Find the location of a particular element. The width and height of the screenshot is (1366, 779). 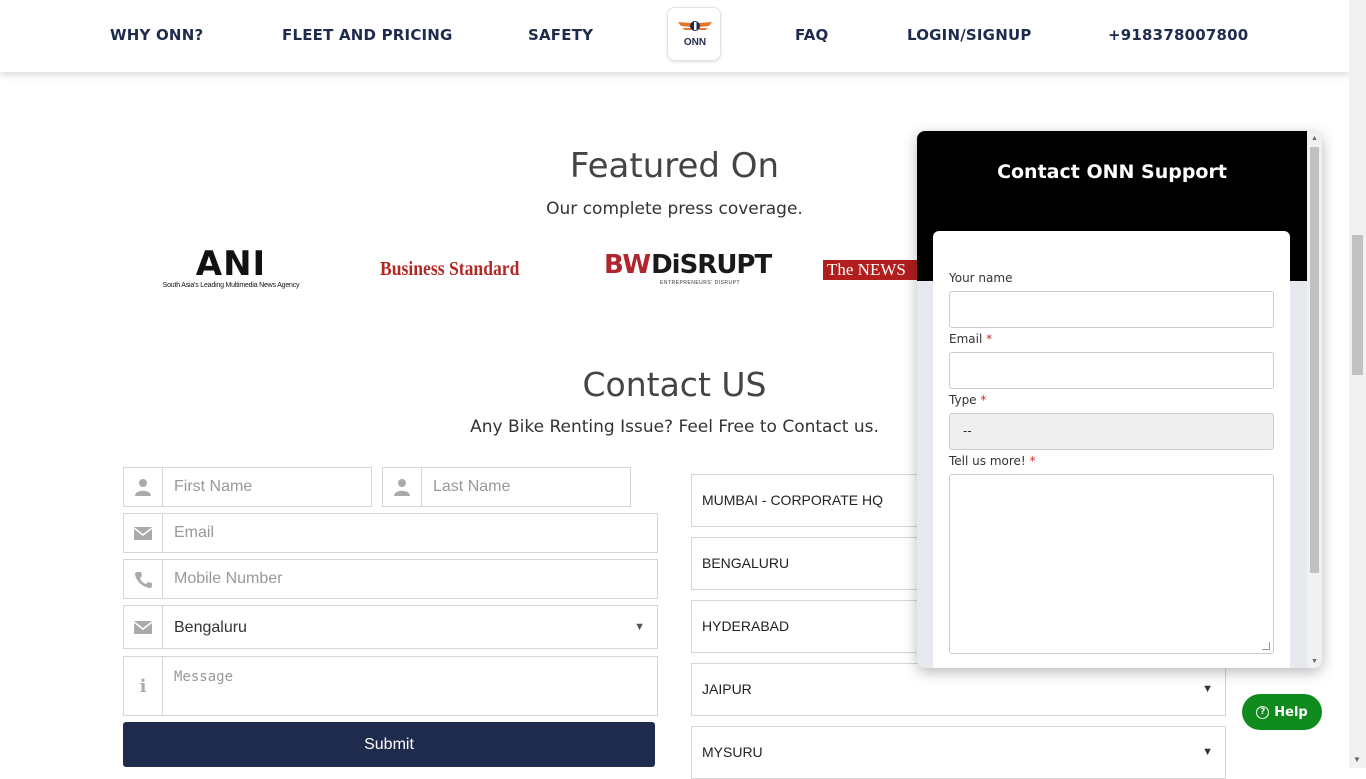

city-jaipur: JAIPUR ▼ is located at coordinates (958, 689).